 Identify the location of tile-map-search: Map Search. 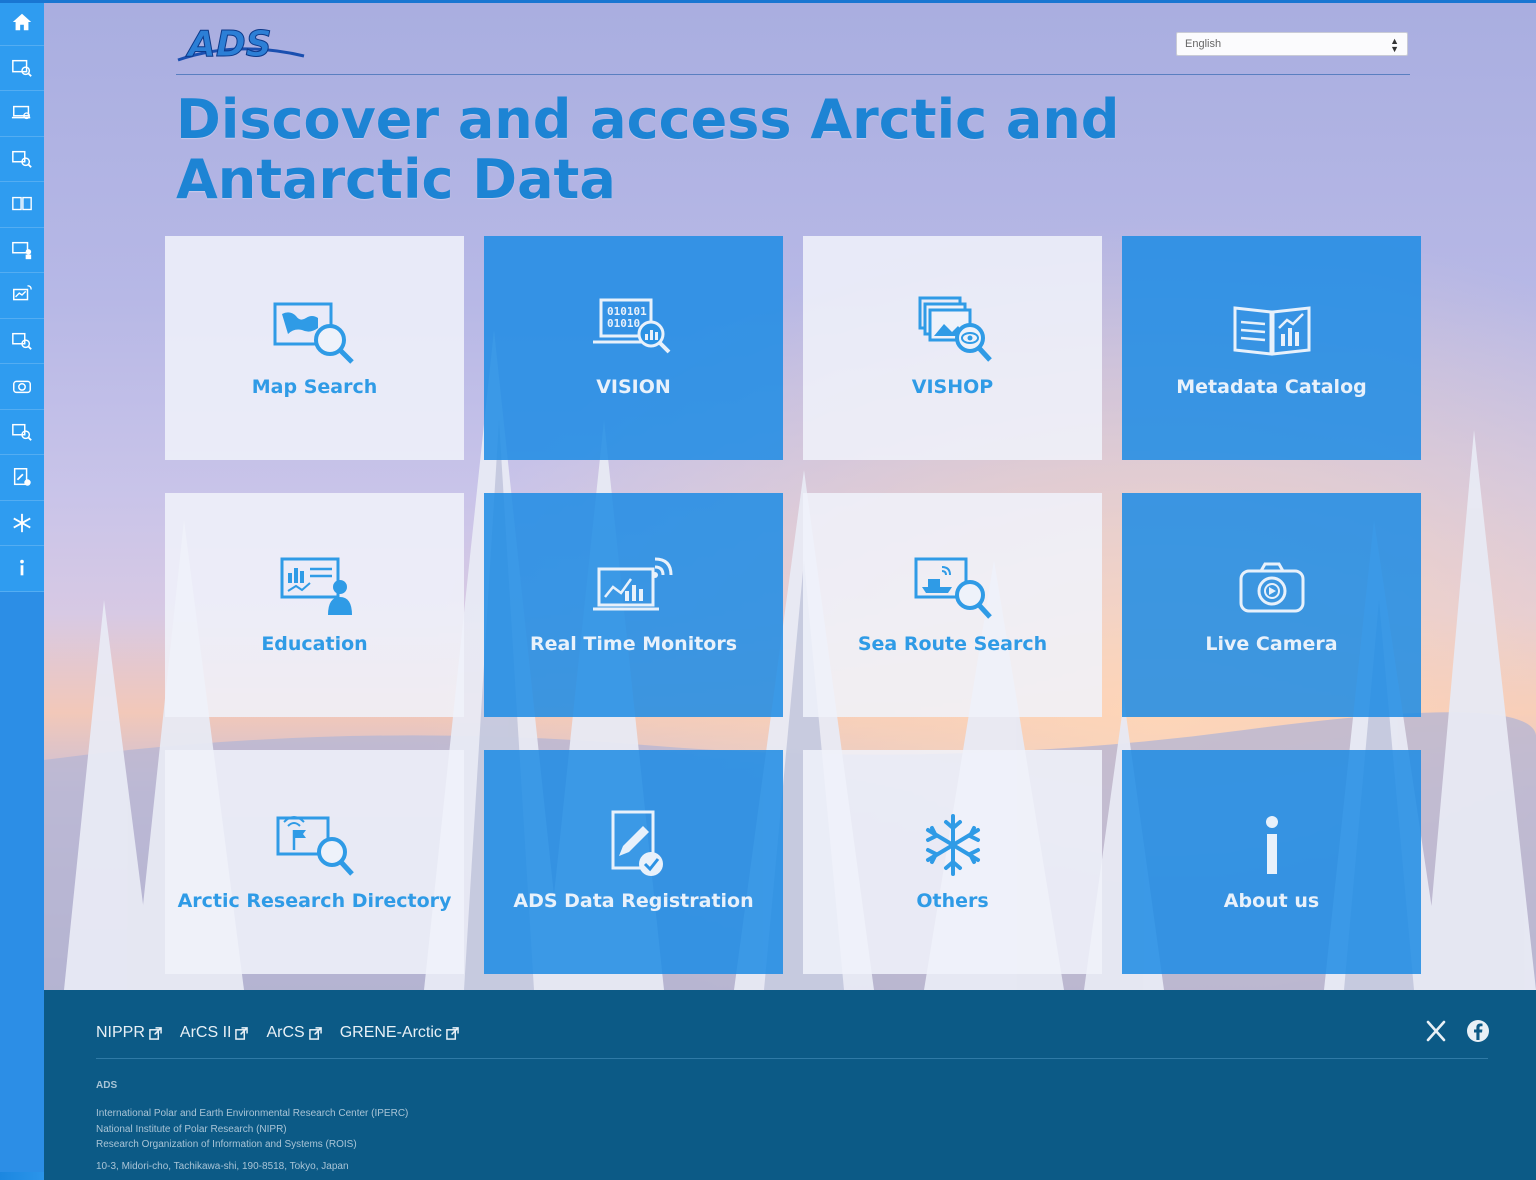
(314, 348).